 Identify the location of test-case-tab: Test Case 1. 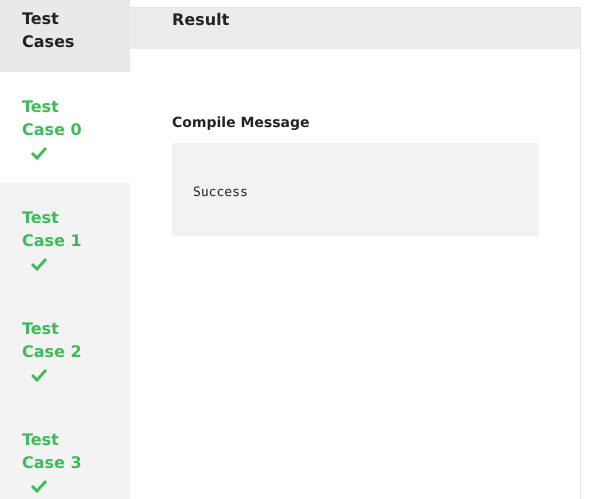
(65, 238).